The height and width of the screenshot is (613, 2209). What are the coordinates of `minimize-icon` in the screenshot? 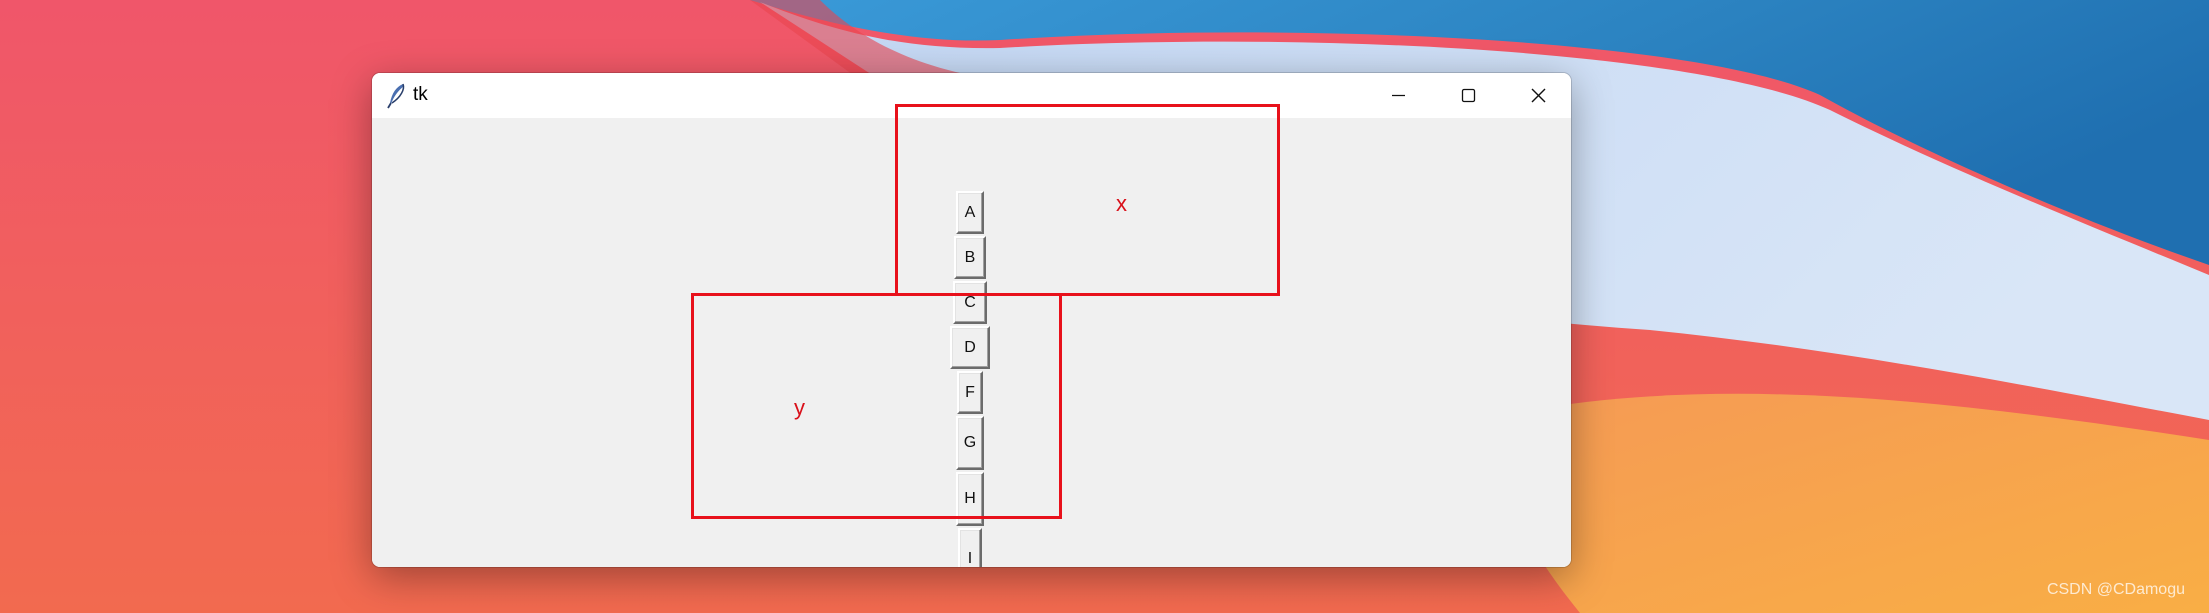 It's located at (1398, 95).